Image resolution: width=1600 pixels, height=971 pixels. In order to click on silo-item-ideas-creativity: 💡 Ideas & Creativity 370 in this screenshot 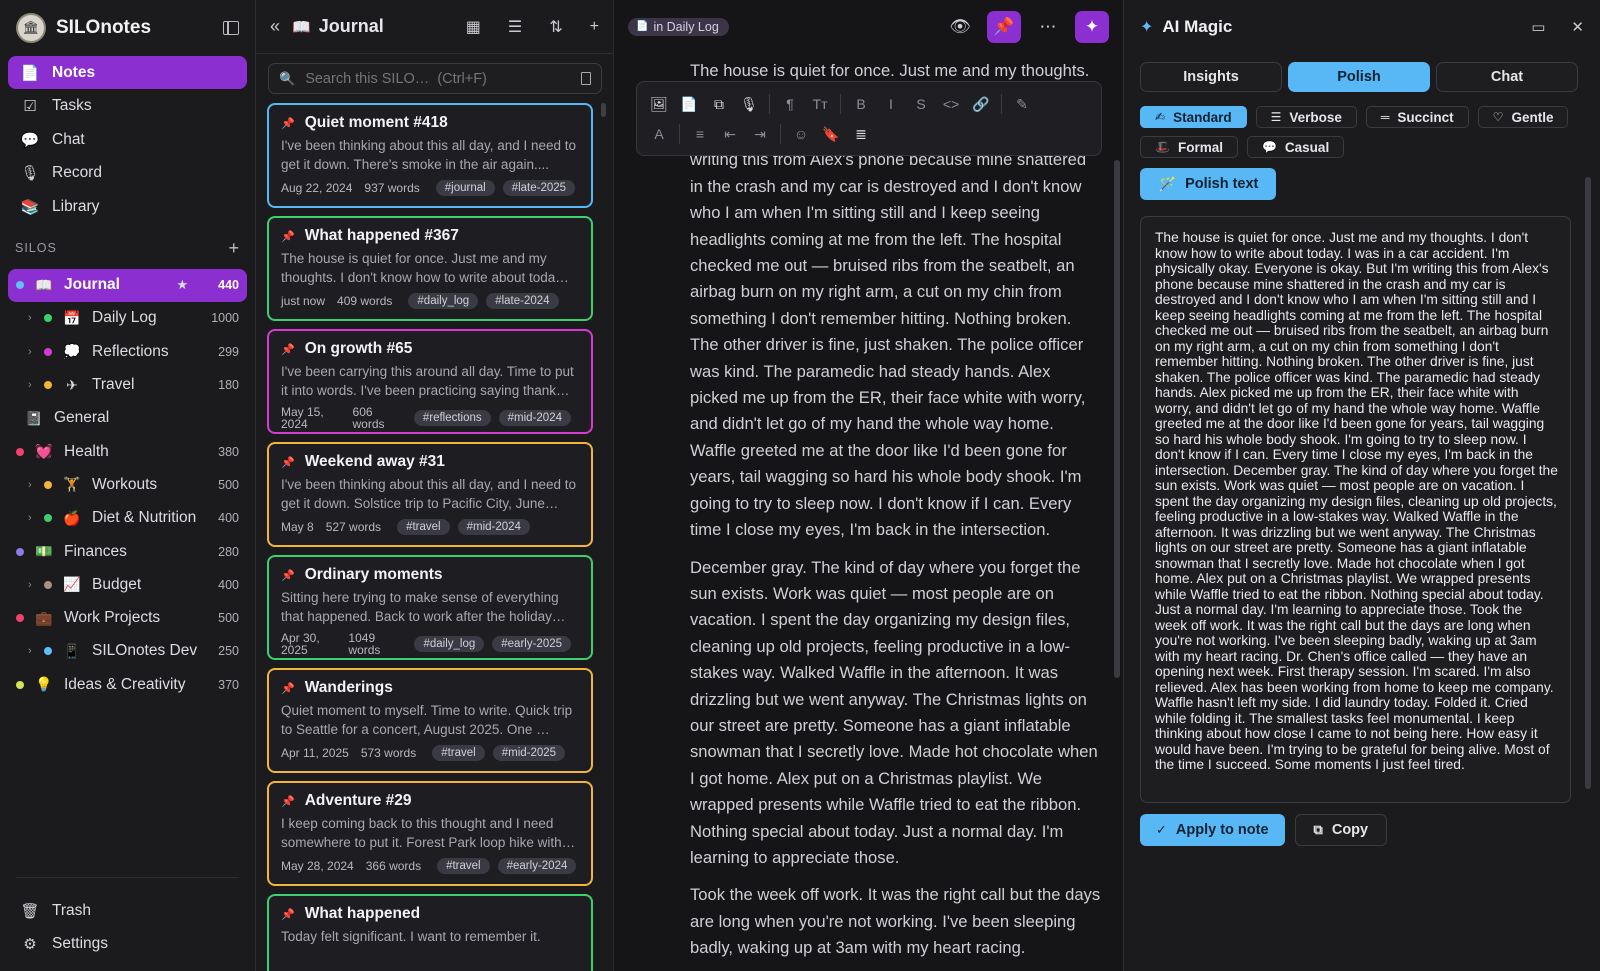, I will do `click(127, 684)`.